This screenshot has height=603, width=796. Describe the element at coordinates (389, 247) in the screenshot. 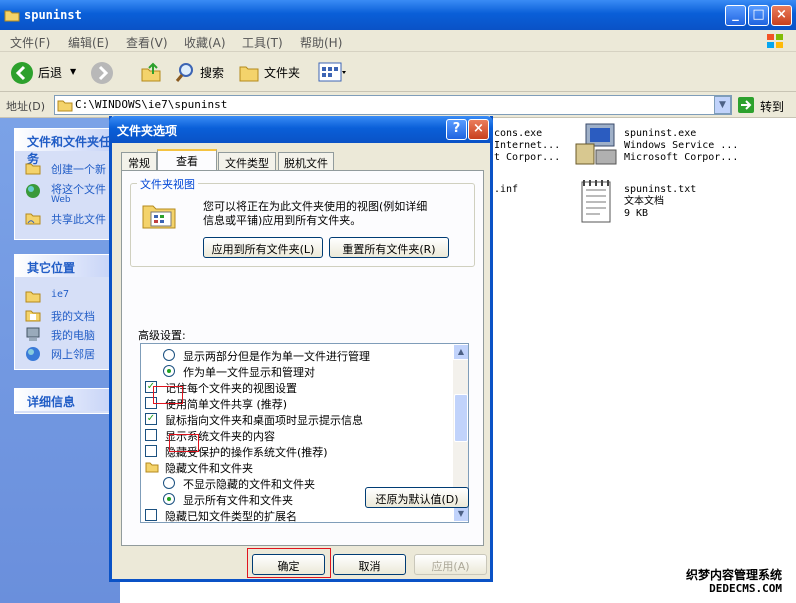

I see `reset-all-folders-button: 重置所有文件夹(R)` at that location.